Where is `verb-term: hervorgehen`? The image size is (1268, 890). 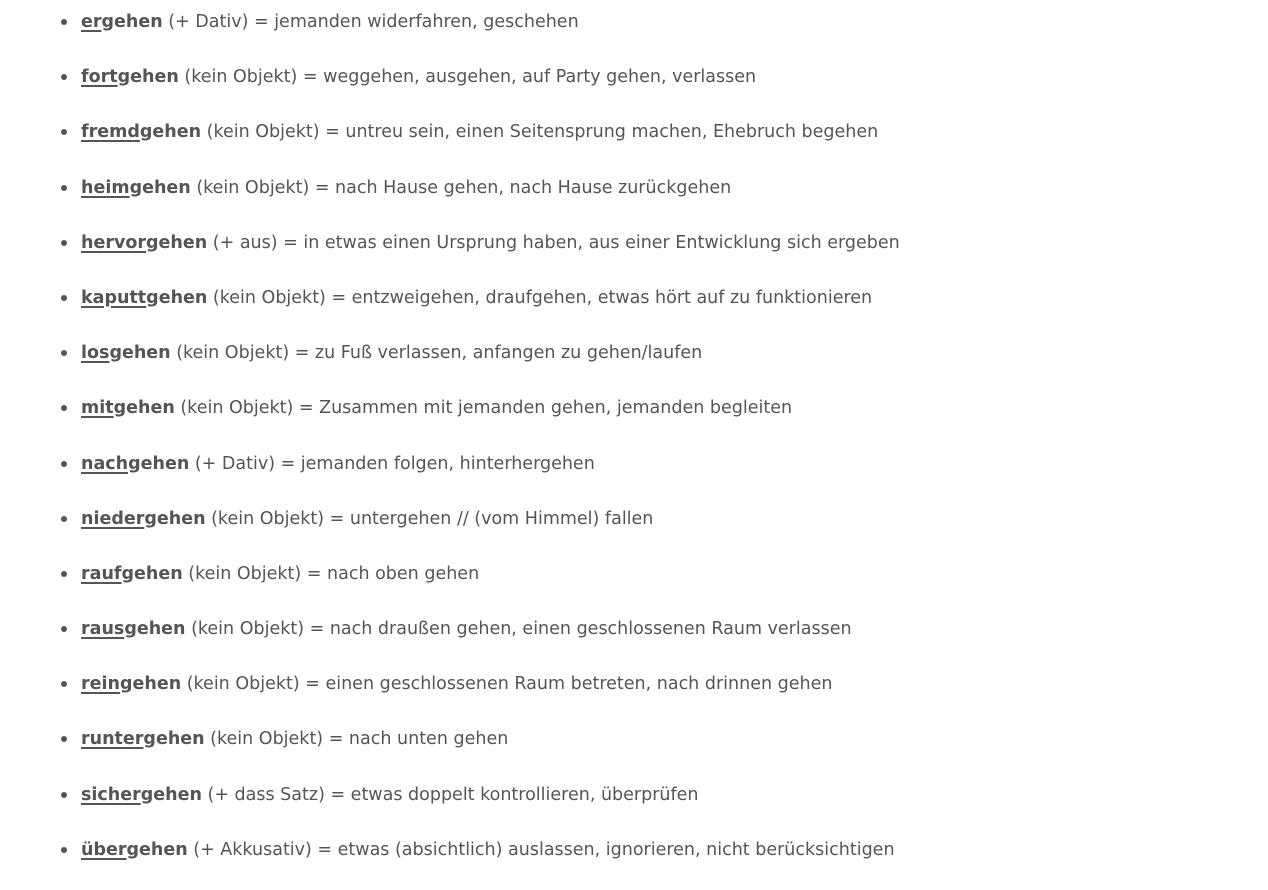 verb-term: hervorgehen is located at coordinates (144, 243).